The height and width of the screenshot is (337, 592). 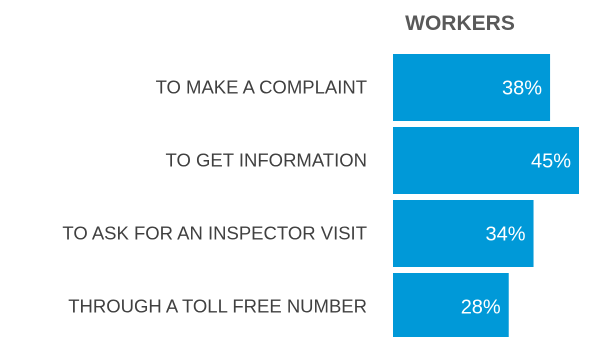 What do you see at coordinates (506, 235) in the screenshot?
I see `data-label: 34%` at bounding box center [506, 235].